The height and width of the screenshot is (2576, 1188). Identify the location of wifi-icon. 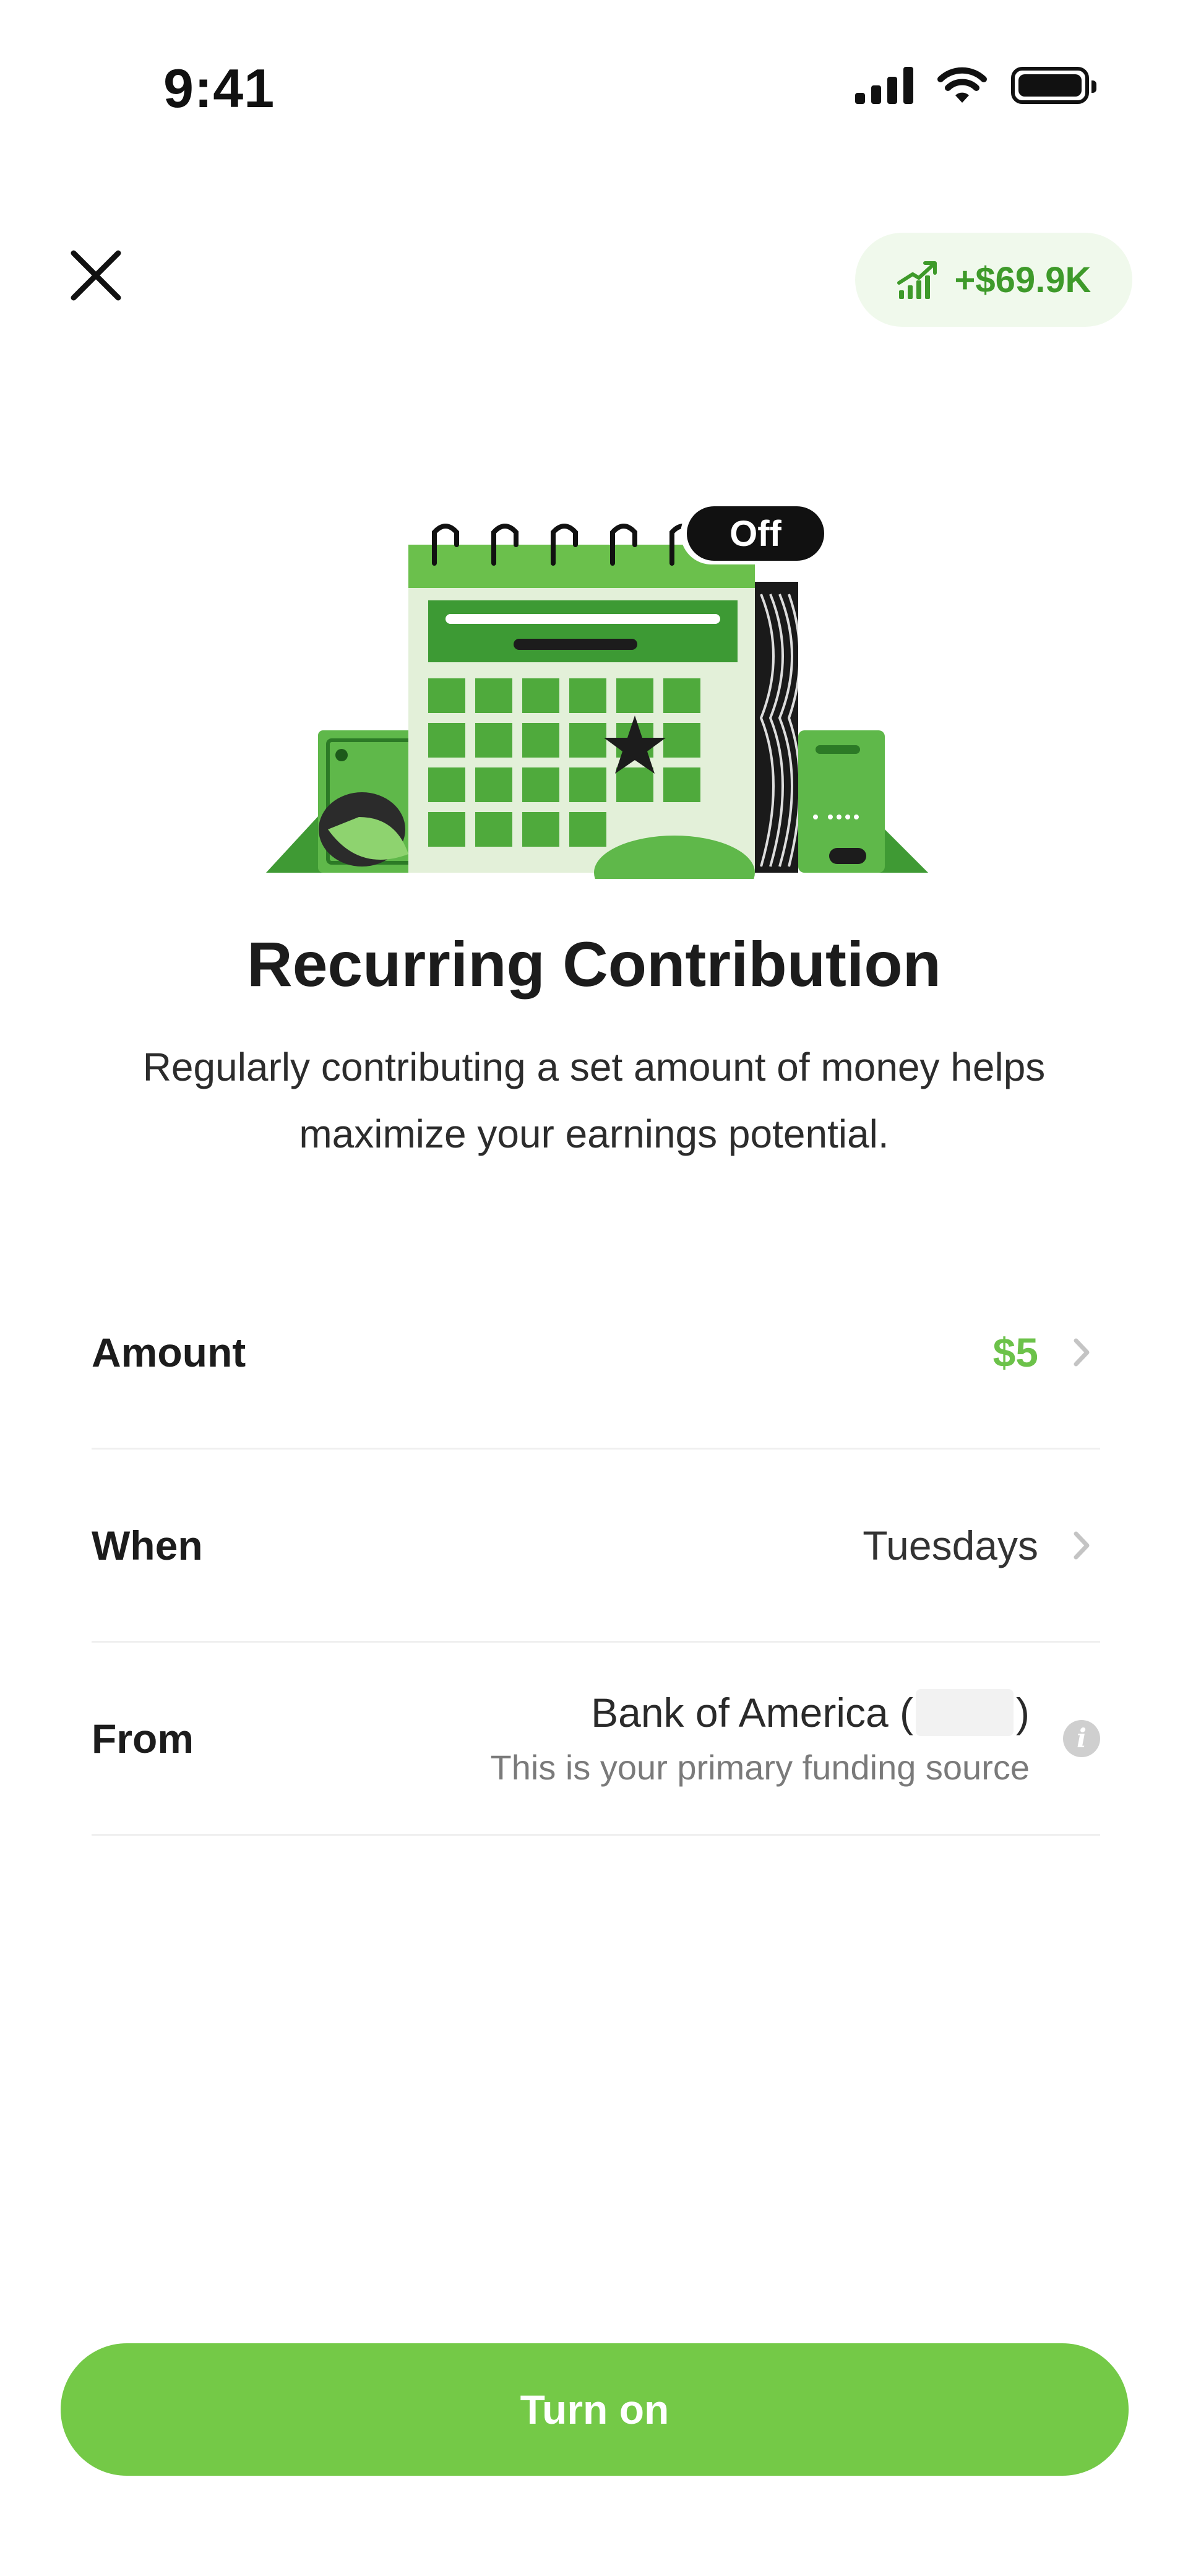
(962, 85).